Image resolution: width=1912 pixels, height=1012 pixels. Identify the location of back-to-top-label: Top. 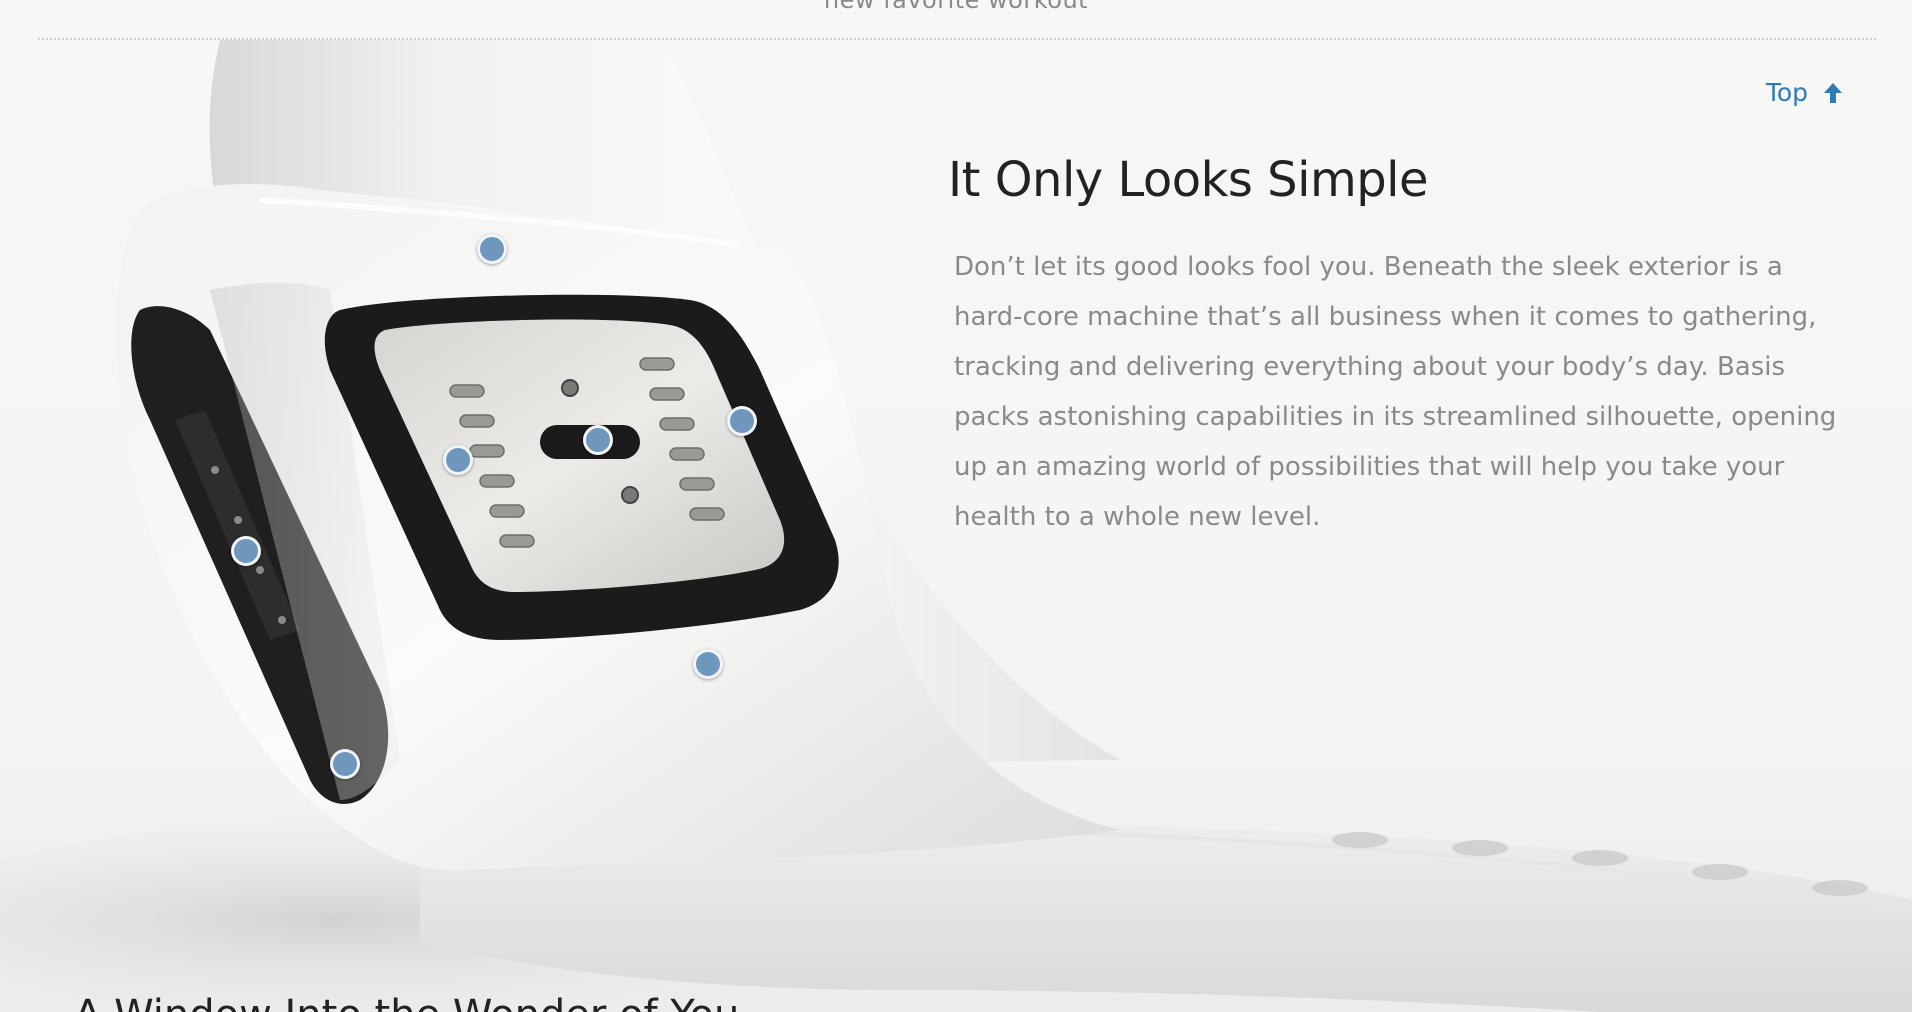
(1786, 92).